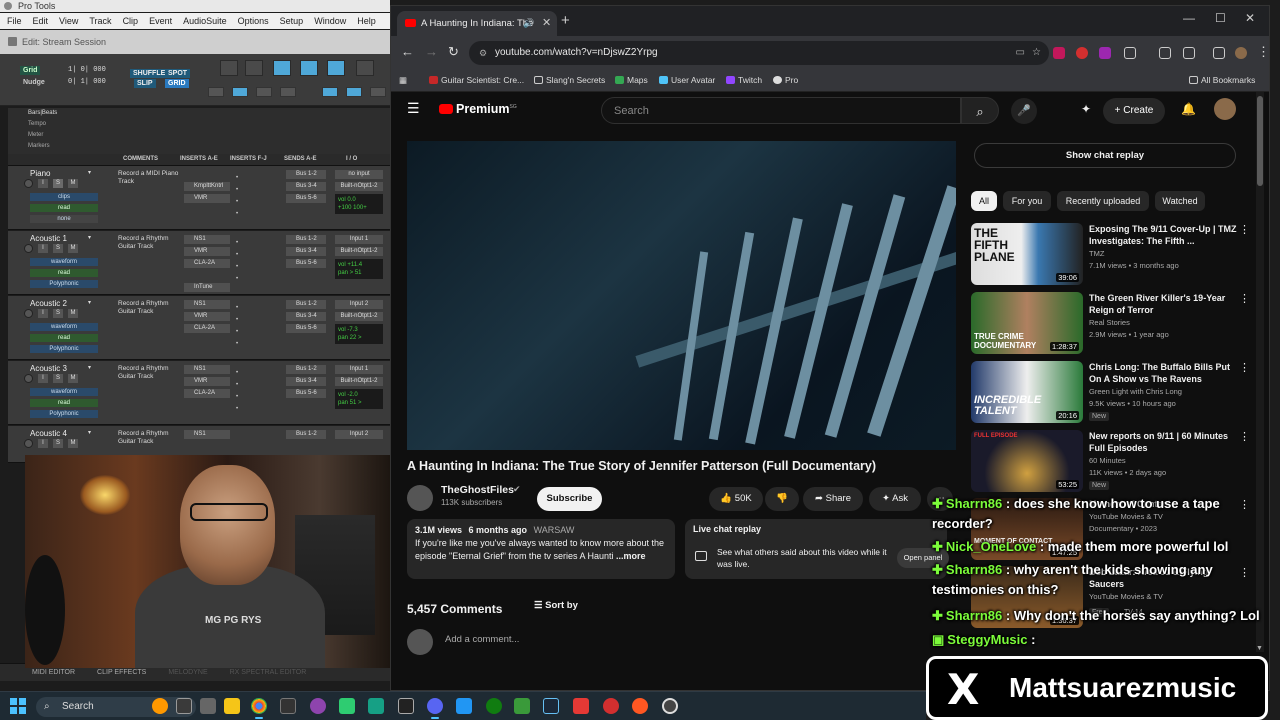  What do you see at coordinates (365, 68) in the screenshot?
I see `speaker-tool-icon` at bounding box center [365, 68].